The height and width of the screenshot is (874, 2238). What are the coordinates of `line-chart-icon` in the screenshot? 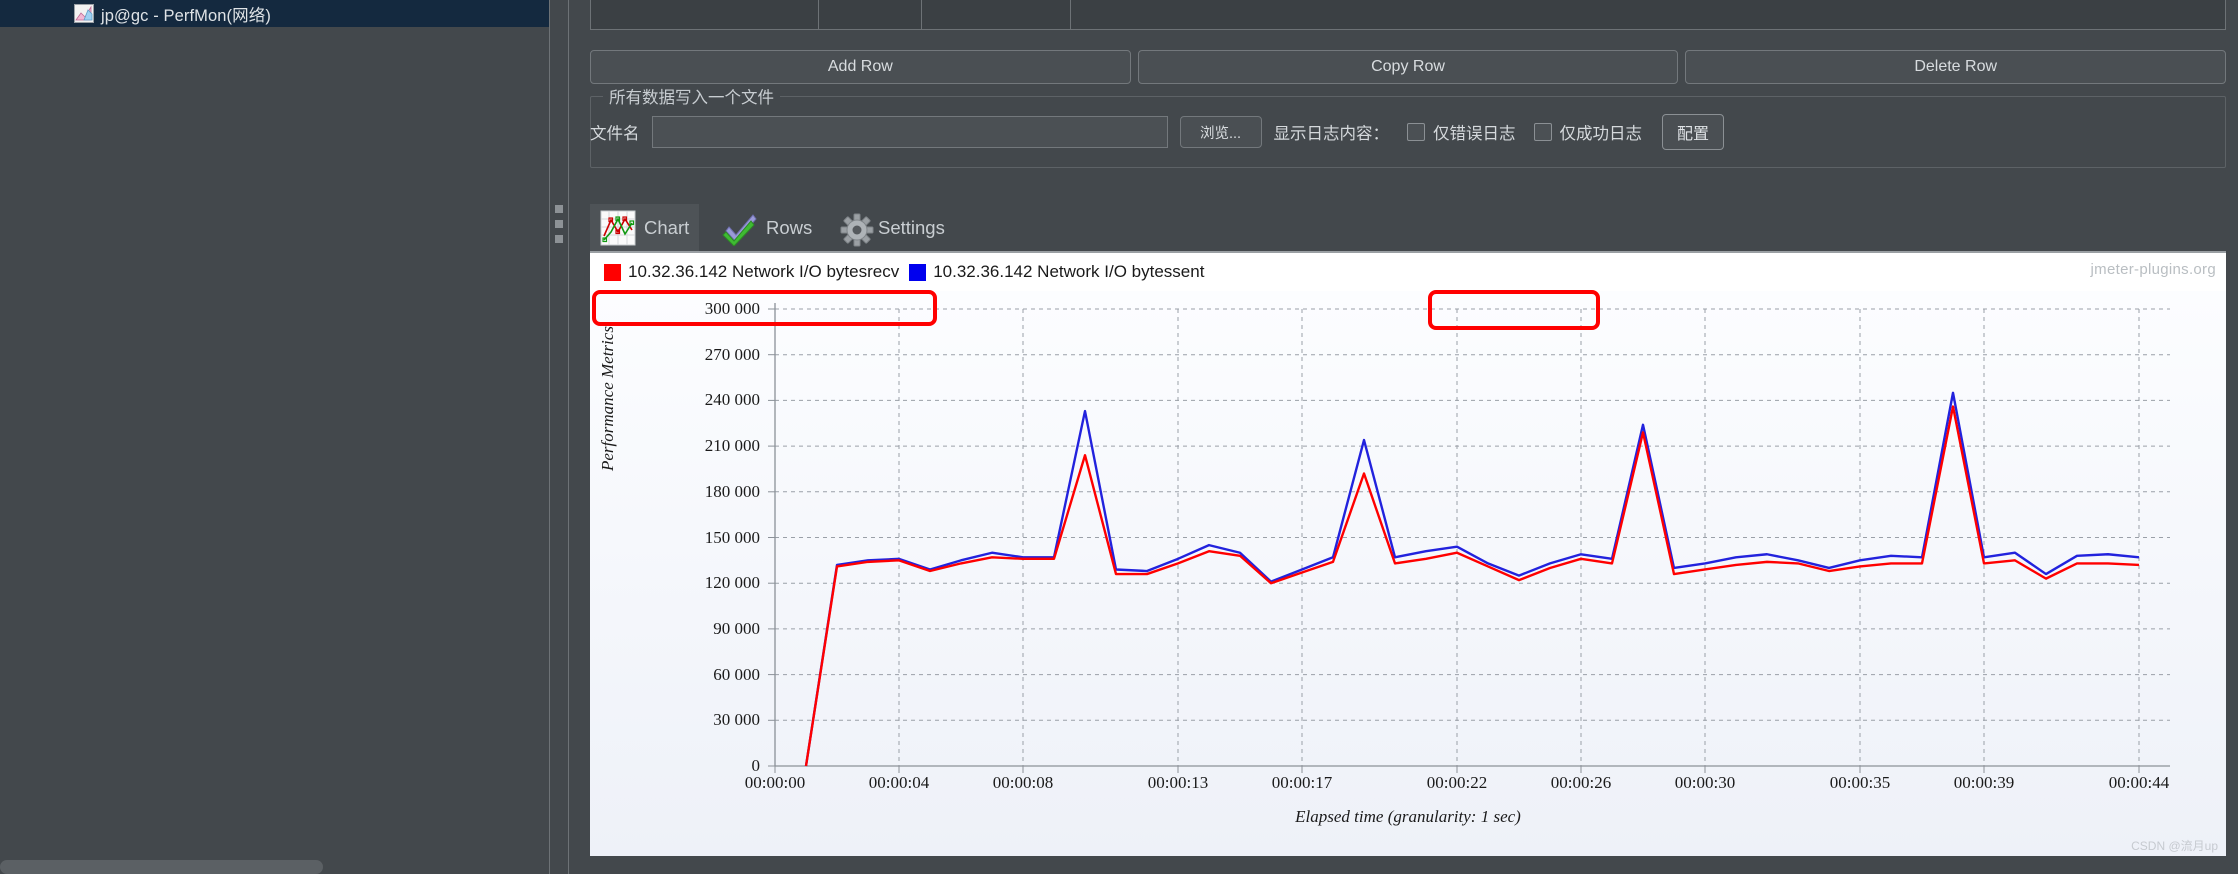 It's located at (618, 228).